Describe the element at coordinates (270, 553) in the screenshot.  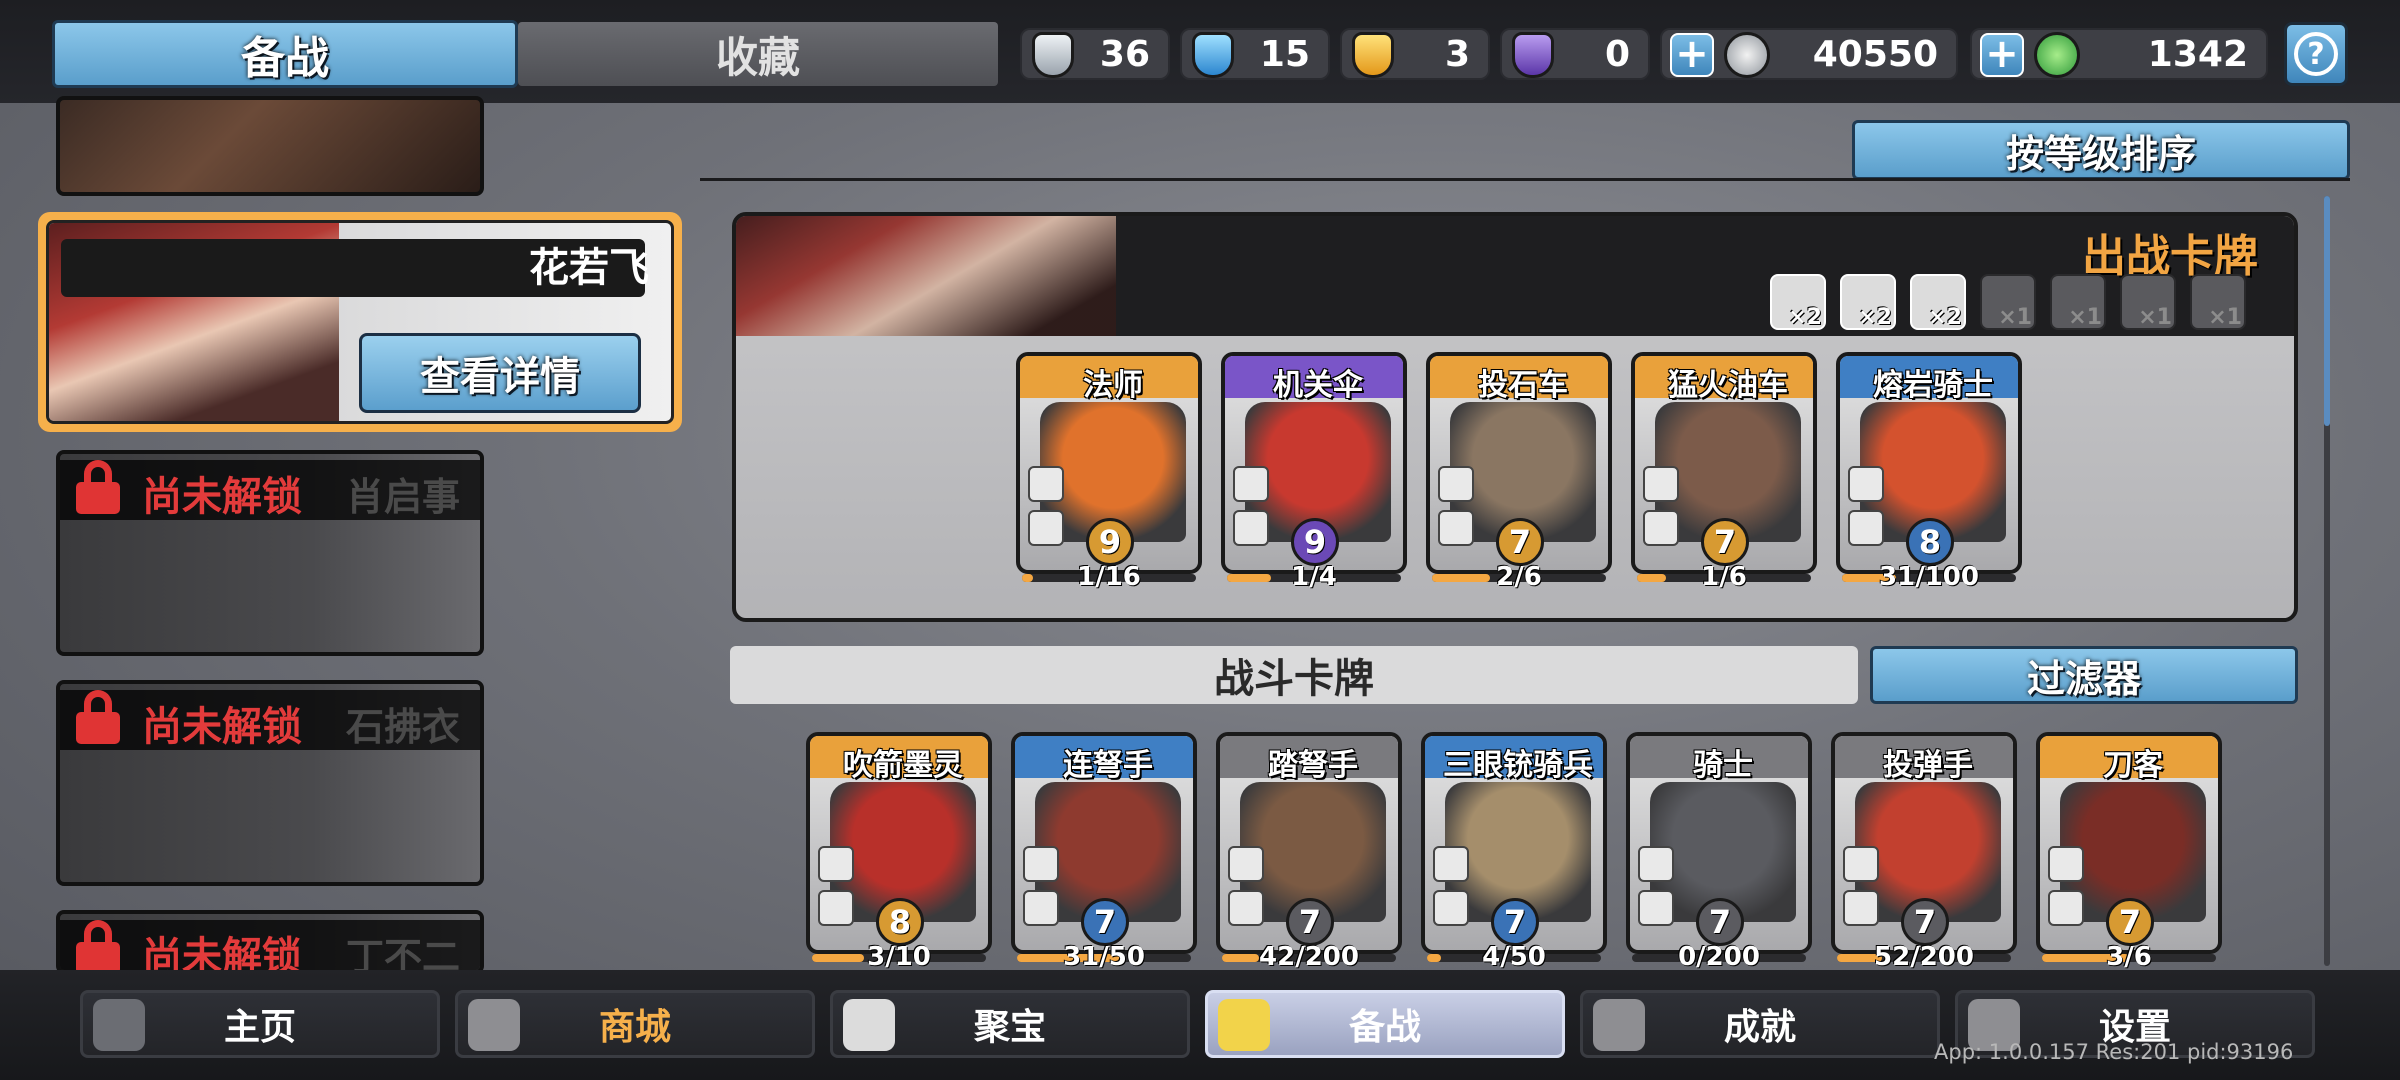
I see `hero-card-locked: 尚未解锁 肖启事` at that location.